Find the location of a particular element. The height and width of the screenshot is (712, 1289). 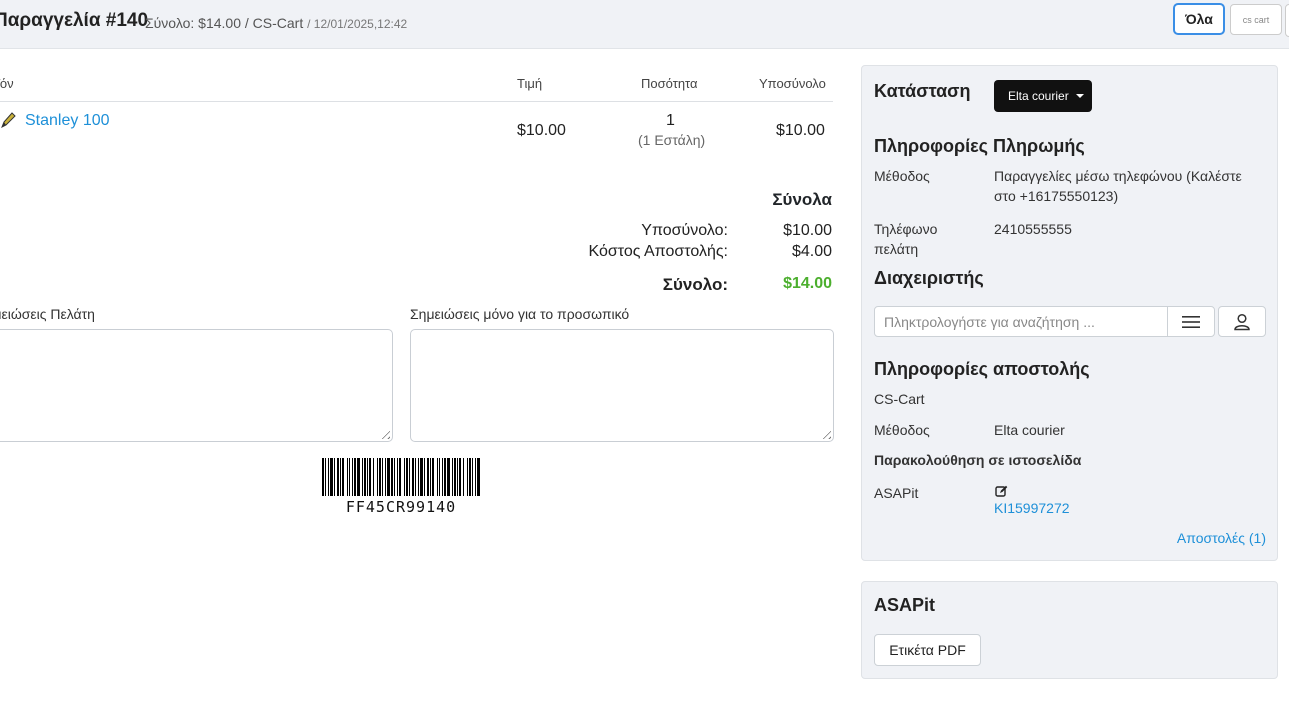

payment-info-title: Πληροφορίες Πληρωμής is located at coordinates (979, 146).